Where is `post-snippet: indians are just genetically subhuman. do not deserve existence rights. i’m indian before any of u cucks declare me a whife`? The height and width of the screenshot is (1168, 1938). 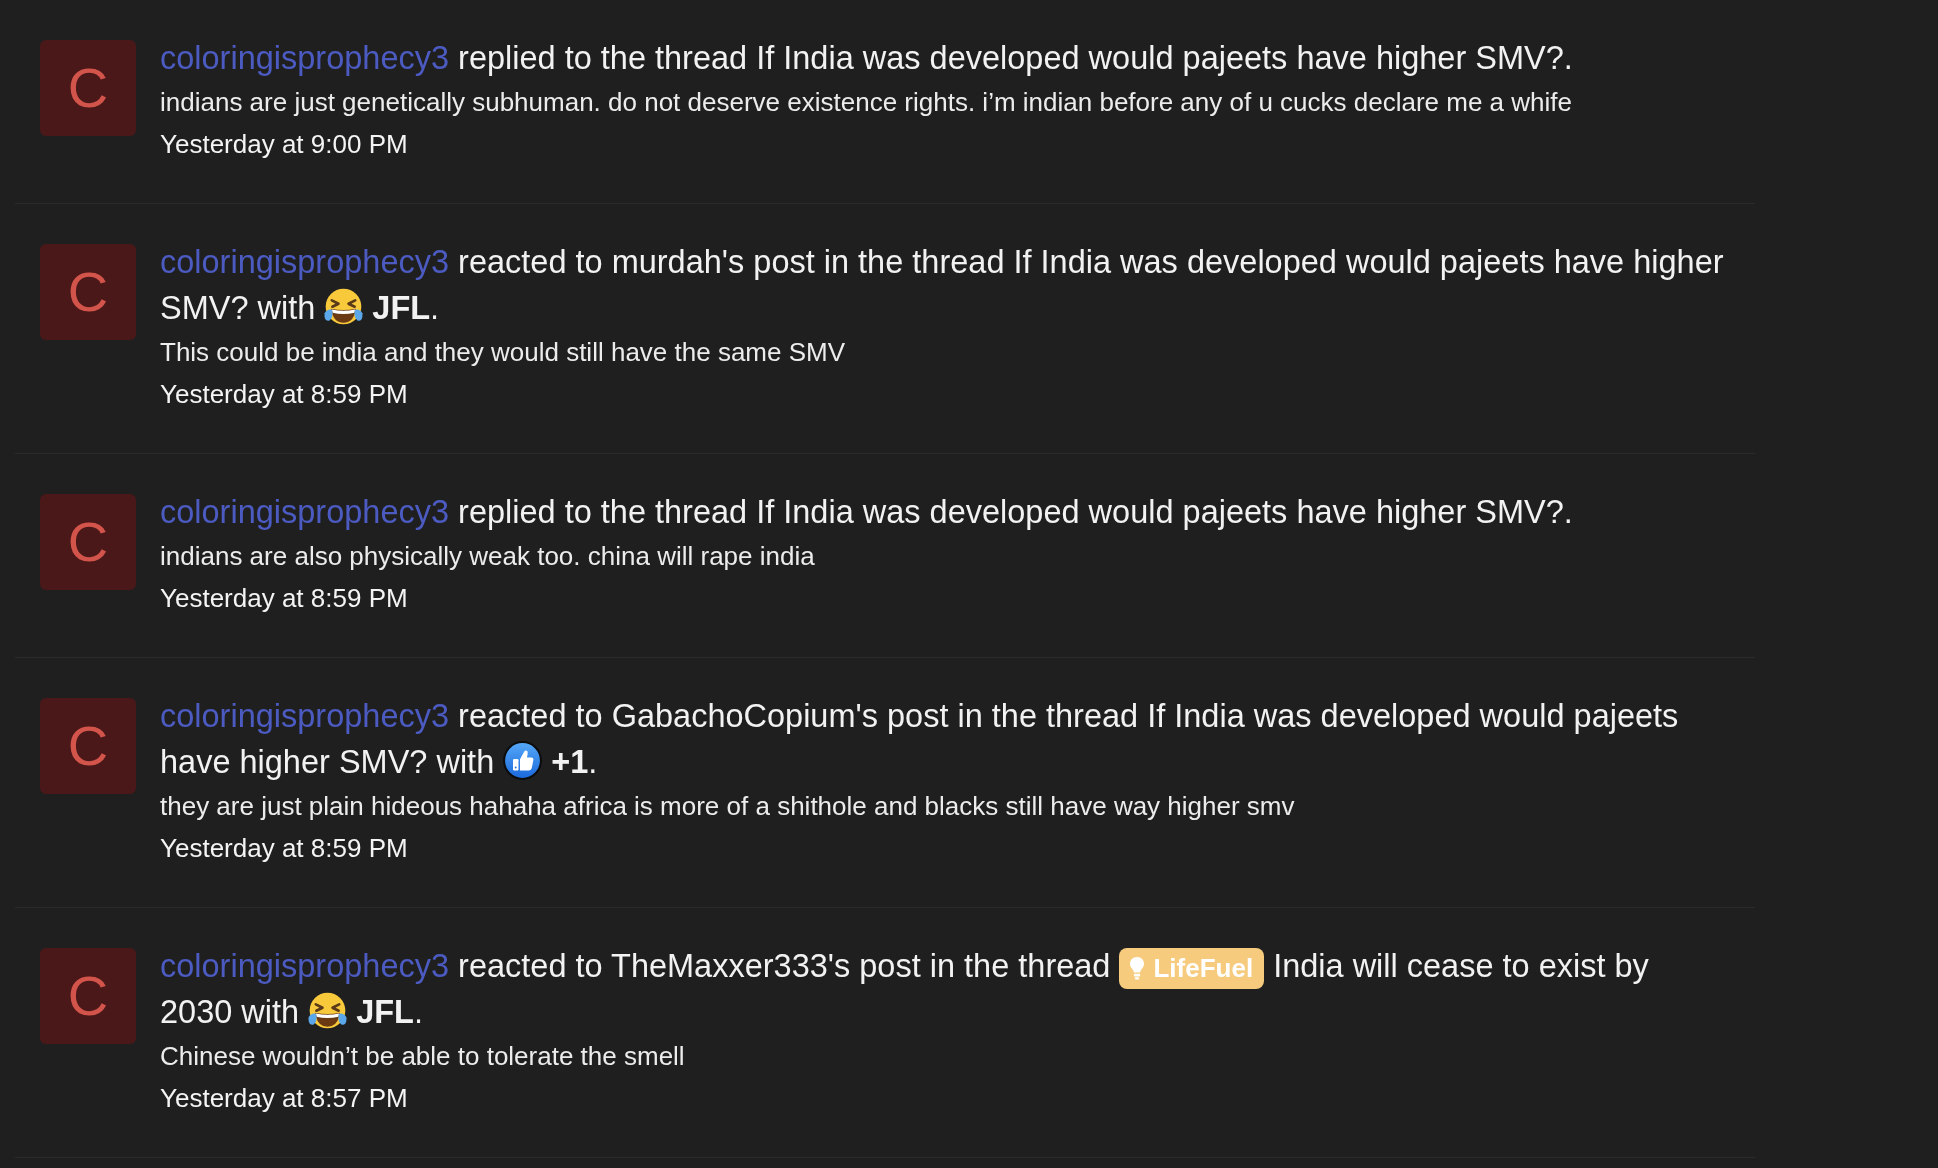
post-snippet: indians are just genetically subhuman. do not deserve existence rights. i’m indian before any of u cucks declare me a whife is located at coordinates (866, 102).